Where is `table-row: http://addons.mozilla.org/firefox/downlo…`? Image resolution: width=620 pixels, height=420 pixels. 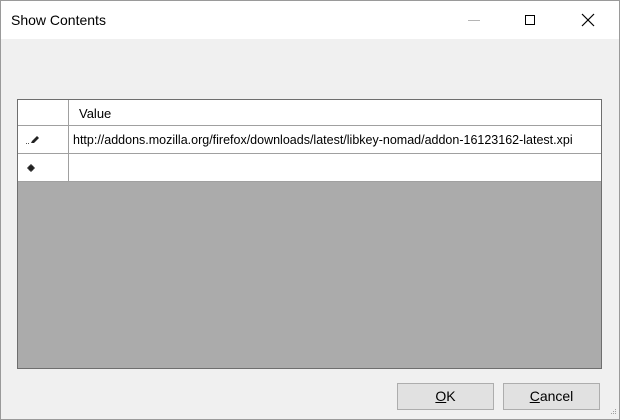
table-row: http://addons.mozilla.org/firefox/downlo… is located at coordinates (309, 140).